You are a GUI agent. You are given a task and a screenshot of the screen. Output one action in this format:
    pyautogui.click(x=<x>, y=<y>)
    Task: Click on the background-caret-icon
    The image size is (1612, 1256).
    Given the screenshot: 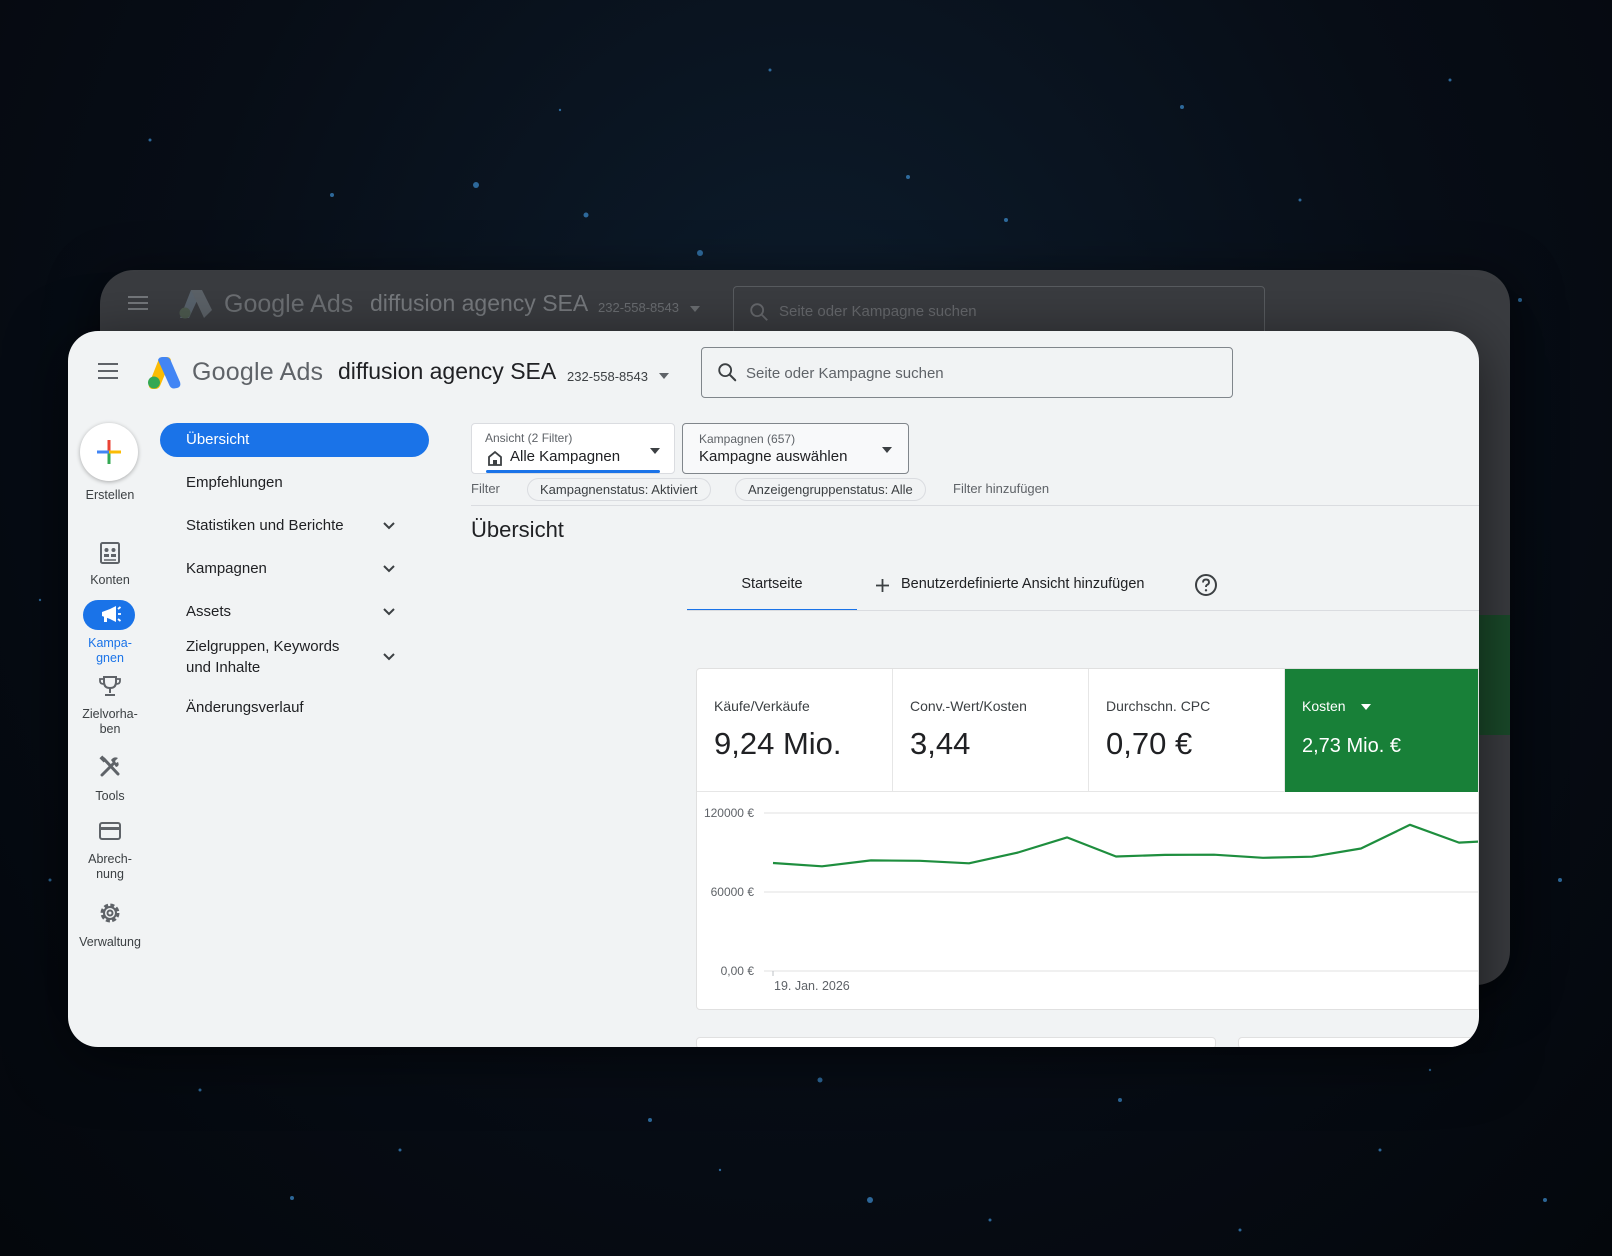 What is the action you would take?
    pyautogui.click(x=695, y=309)
    